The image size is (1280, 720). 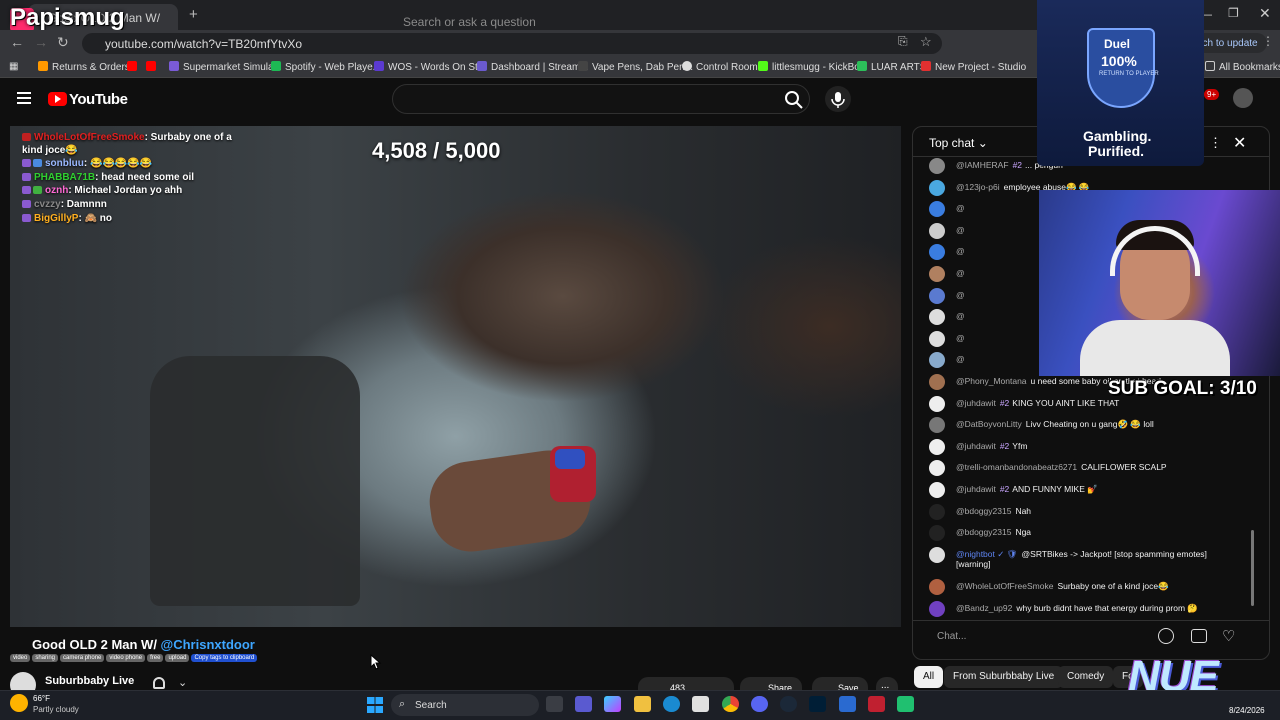 I want to click on search-icon, so click(x=794, y=100).